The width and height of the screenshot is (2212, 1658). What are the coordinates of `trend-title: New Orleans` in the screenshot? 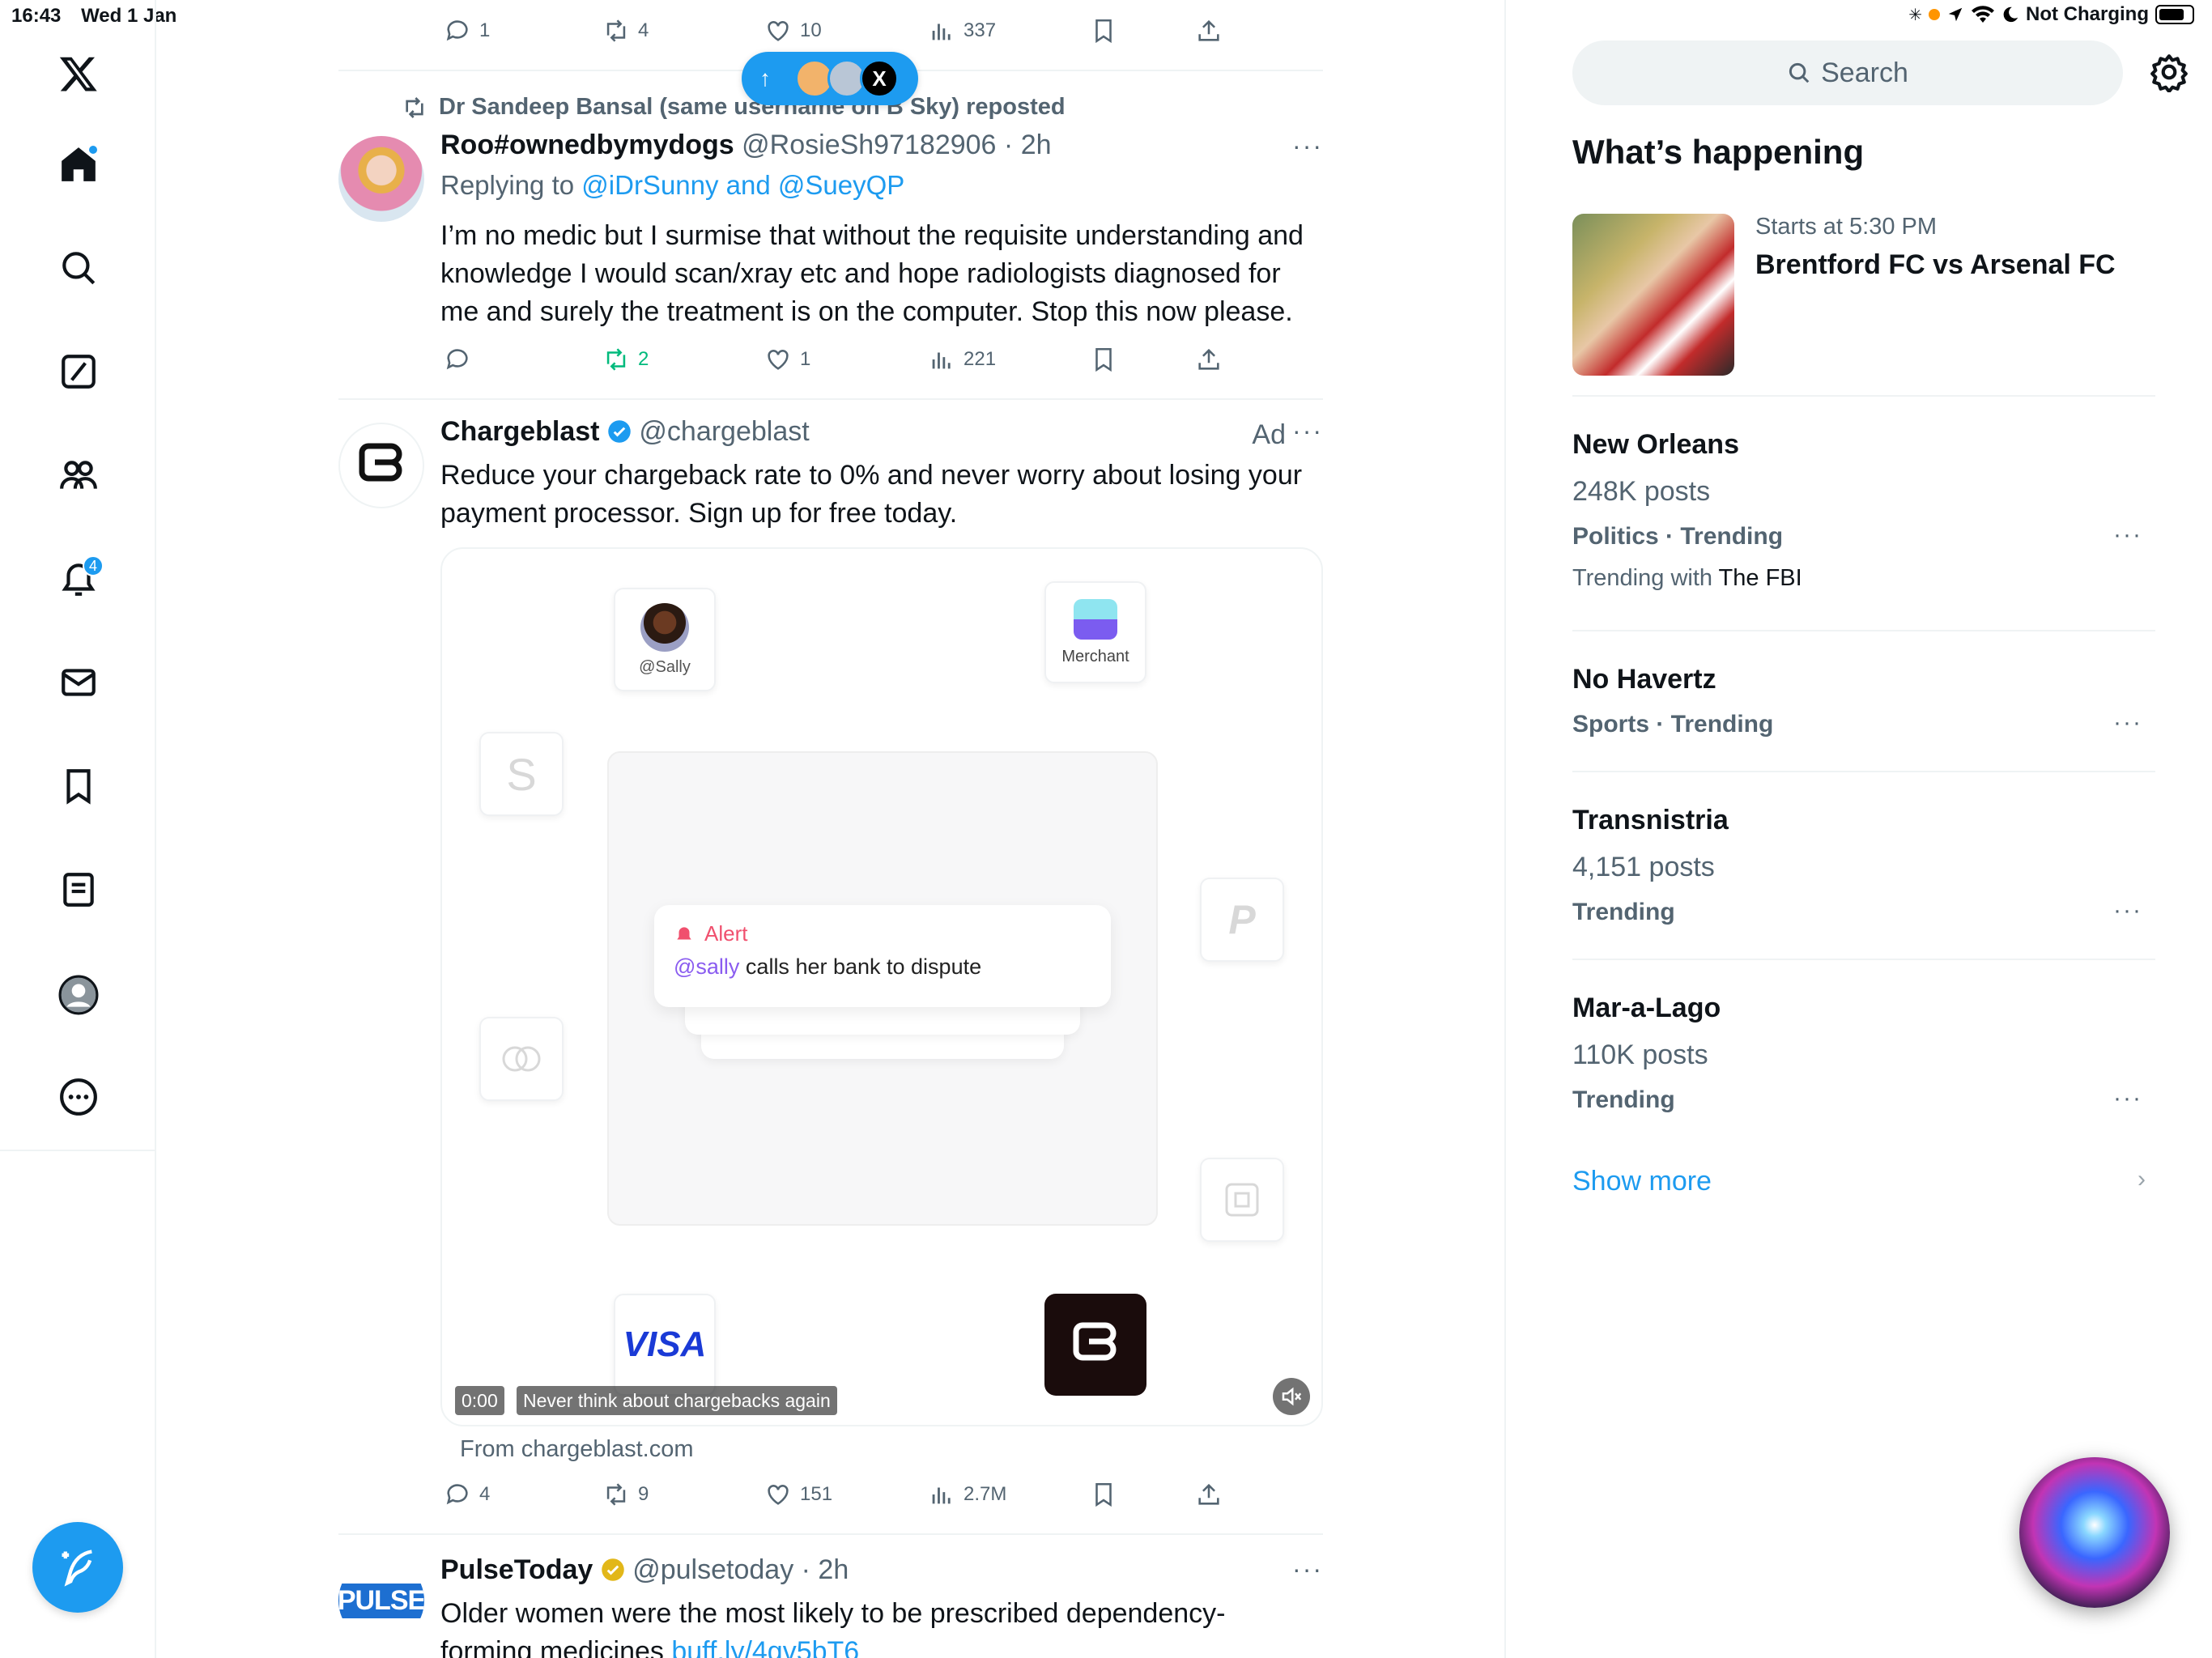 It's located at (1656, 445).